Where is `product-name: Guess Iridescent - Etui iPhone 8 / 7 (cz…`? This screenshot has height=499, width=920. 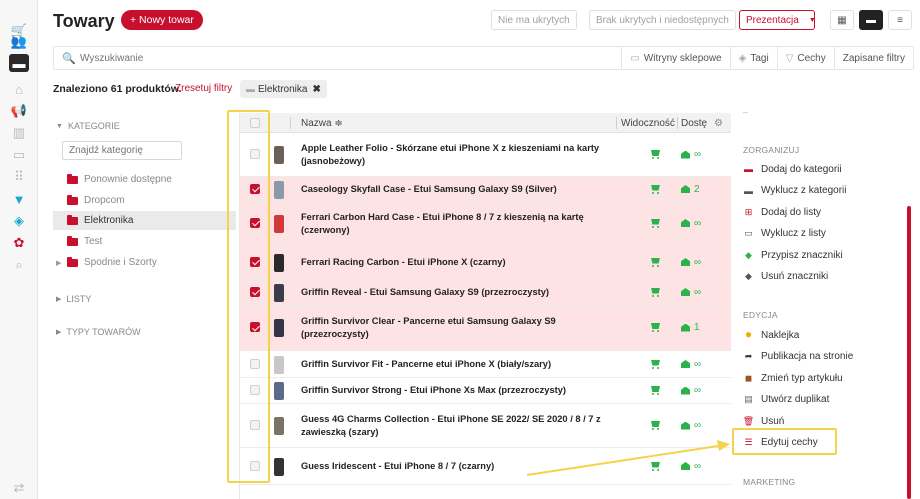
product-name: Guess Iridescent - Etui iPhone 8 / 7 (cz… is located at coordinates (461, 466).